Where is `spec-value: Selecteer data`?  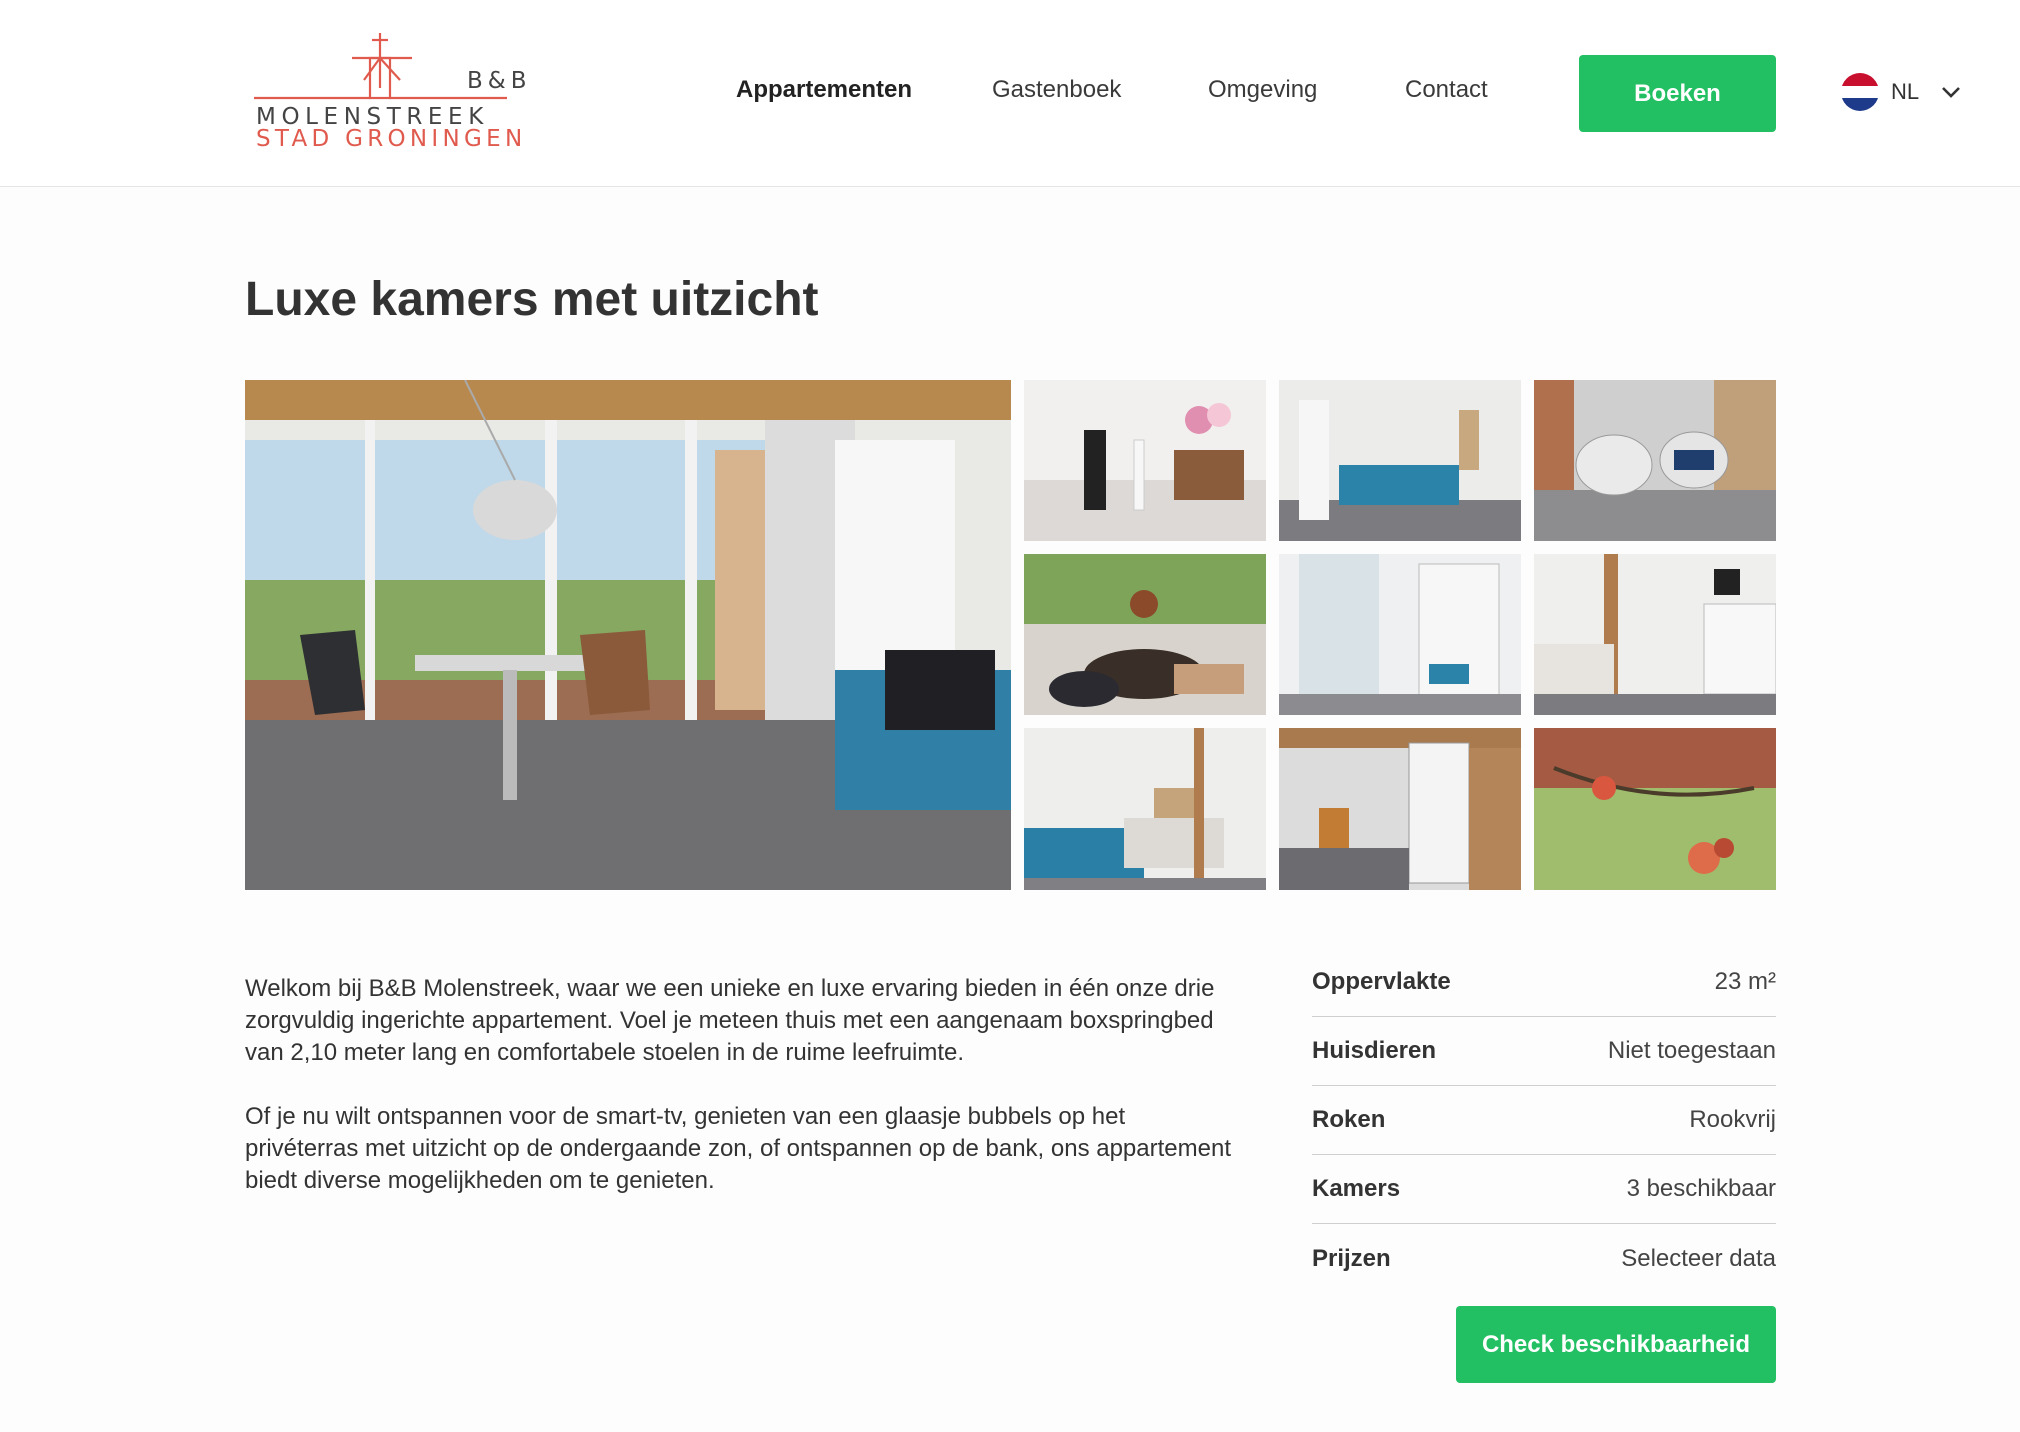
spec-value: Selecteer data is located at coordinates (1698, 1258).